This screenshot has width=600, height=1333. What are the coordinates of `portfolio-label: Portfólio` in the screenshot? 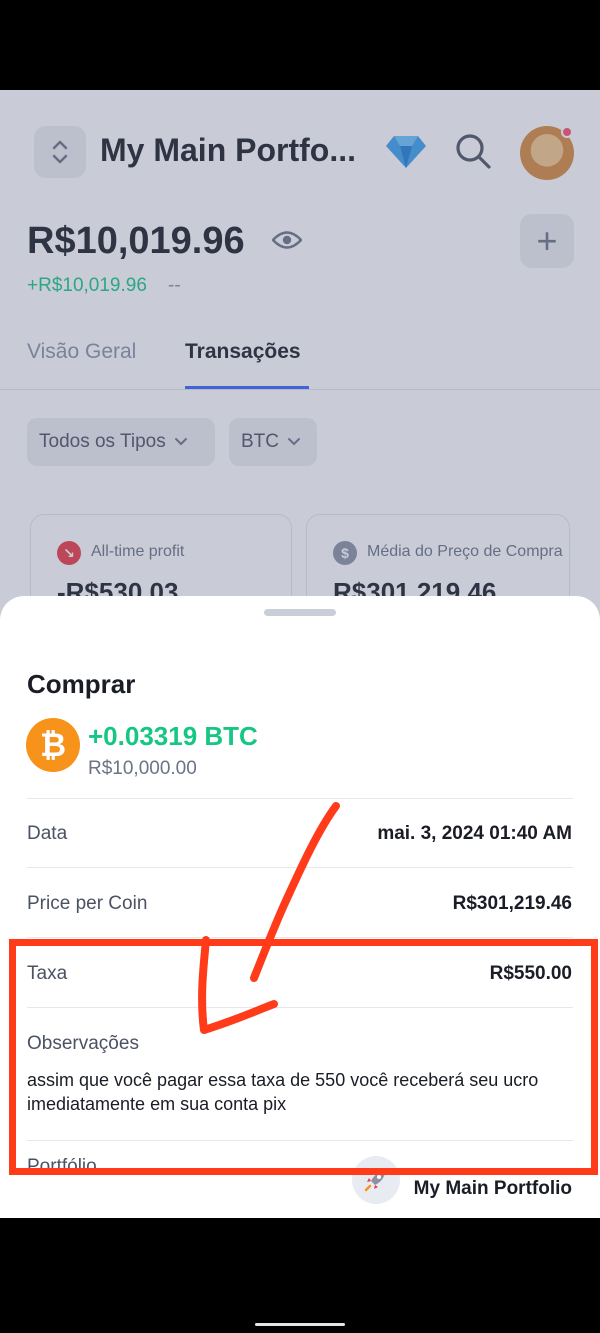 It's located at (62, 1166).